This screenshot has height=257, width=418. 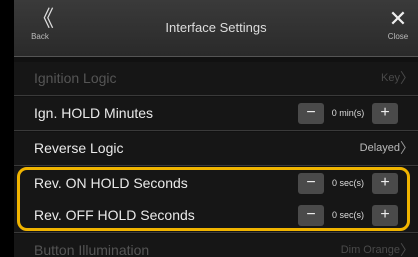 I want to click on page-title: Interface Settings, so click(x=216, y=27).